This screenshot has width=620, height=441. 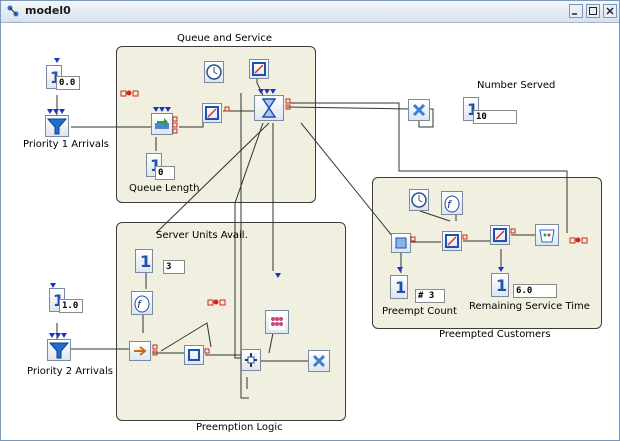 I want to click on model-window-icon, so click(x=13, y=11).